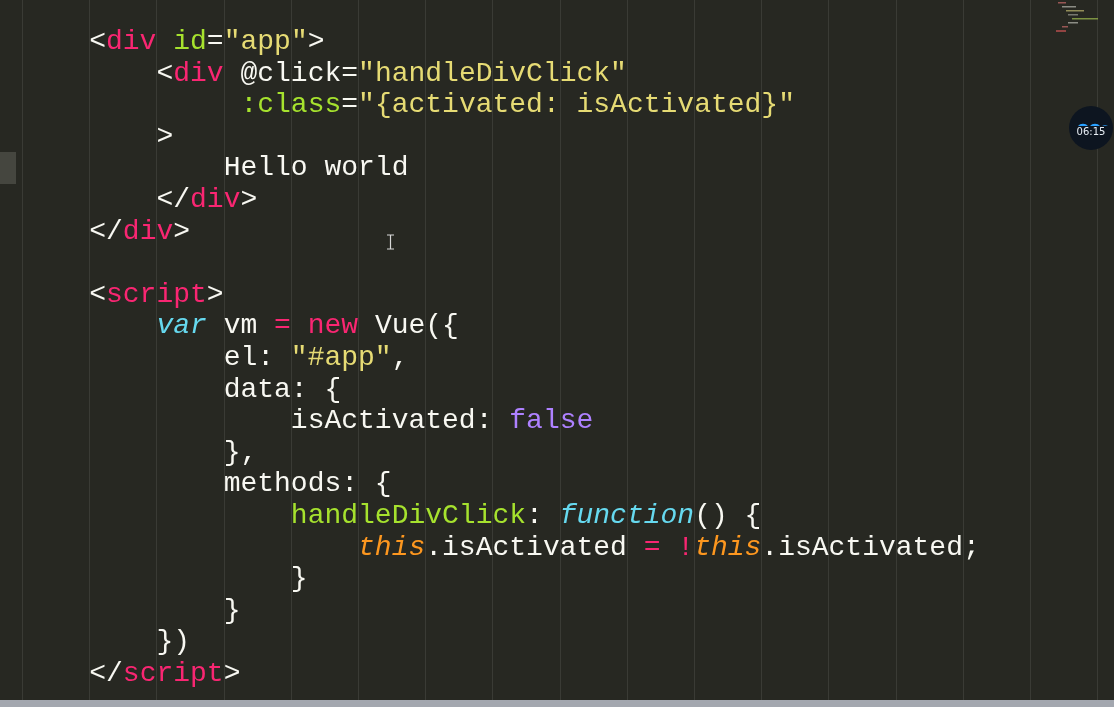 This screenshot has height=707, width=1114. Describe the element at coordinates (390, 242) in the screenshot. I see `text-cursor-icon` at that location.